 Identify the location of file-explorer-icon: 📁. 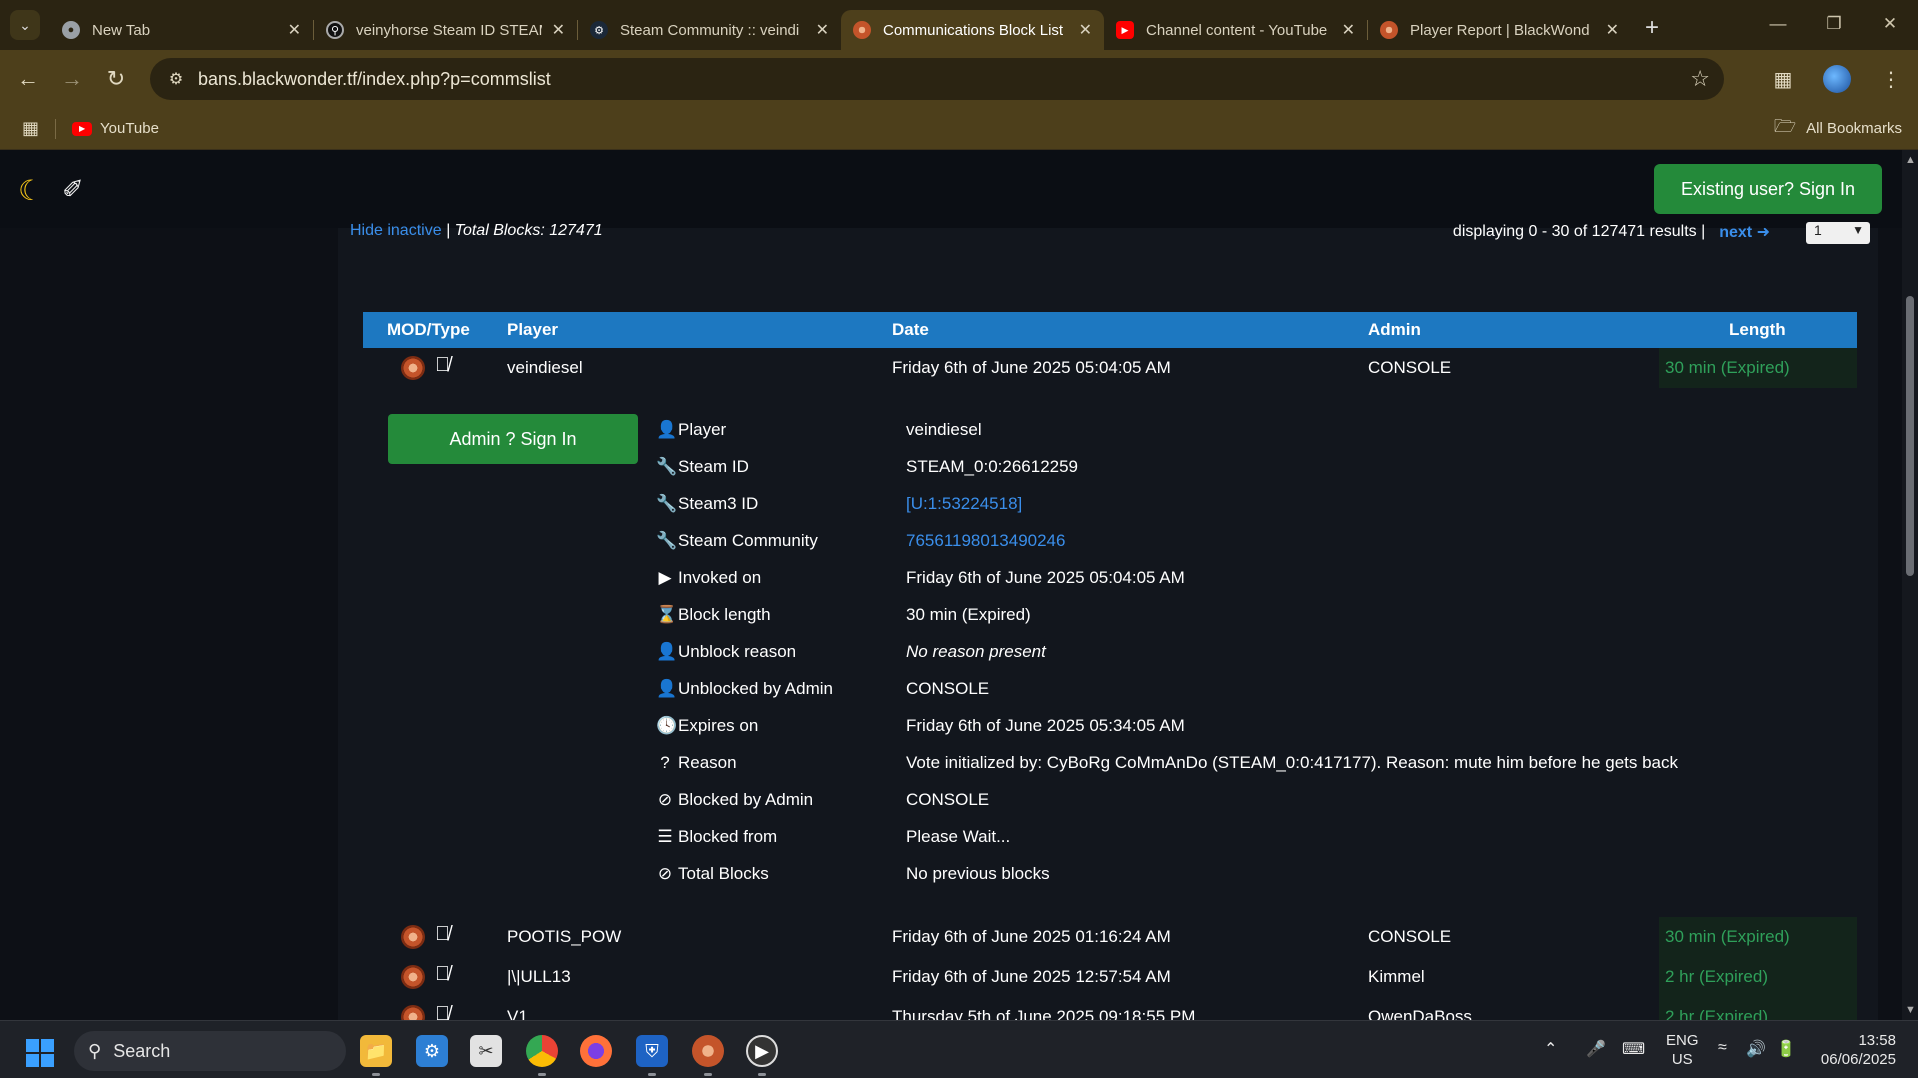
(376, 1051).